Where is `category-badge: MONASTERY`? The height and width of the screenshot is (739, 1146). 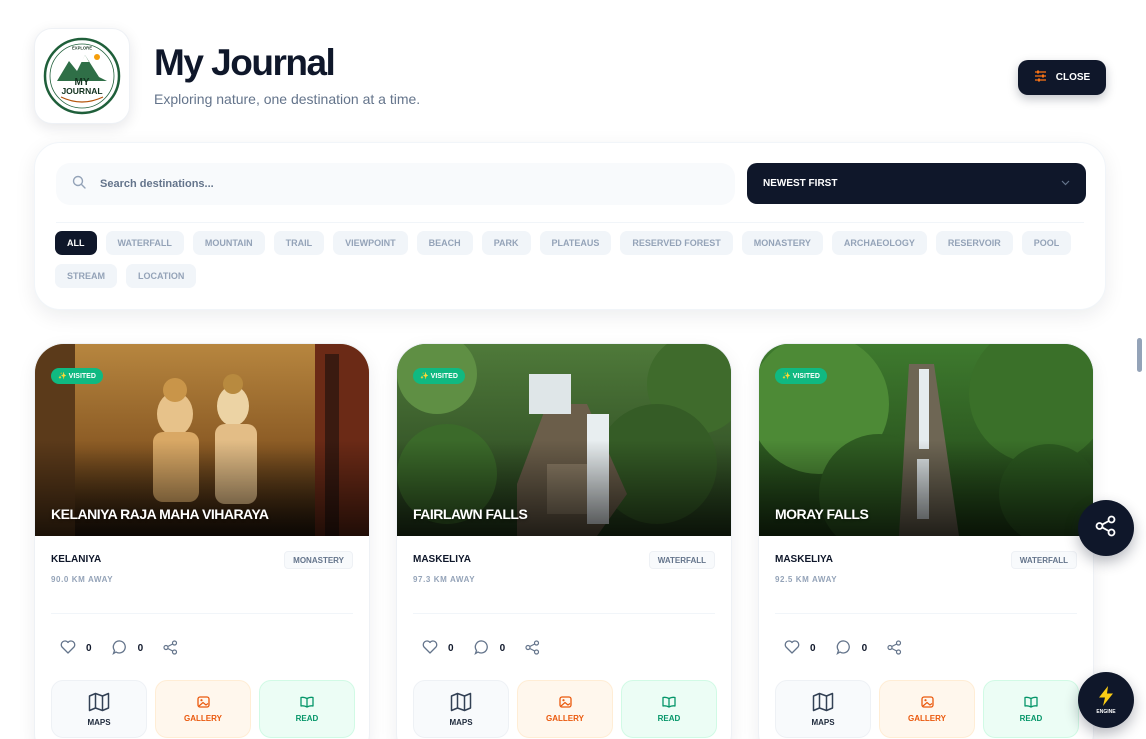
category-badge: MONASTERY is located at coordinates (318, 560).